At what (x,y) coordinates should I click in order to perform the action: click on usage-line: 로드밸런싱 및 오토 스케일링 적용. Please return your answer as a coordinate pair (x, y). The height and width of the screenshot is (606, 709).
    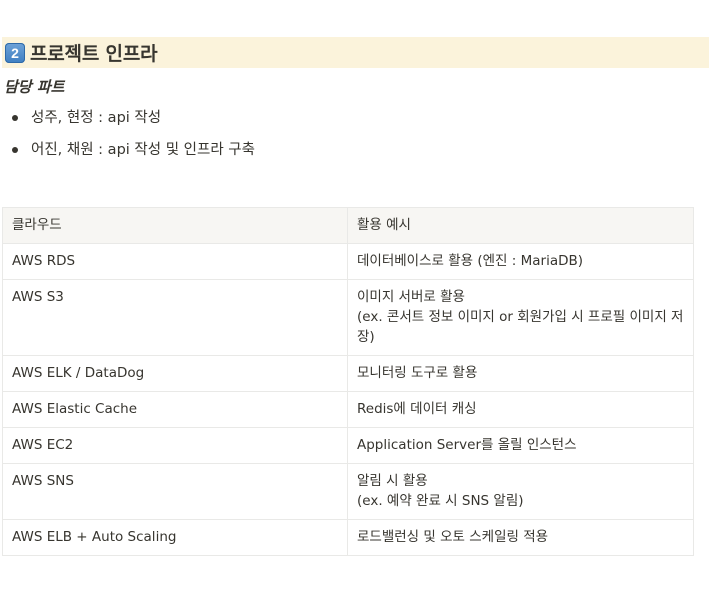
    Looking at the image, I should click on (453, 537).